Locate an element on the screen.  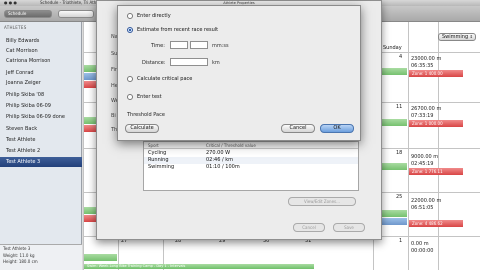
week-distance: 23000.00 m is located at coordinates (426, 59).